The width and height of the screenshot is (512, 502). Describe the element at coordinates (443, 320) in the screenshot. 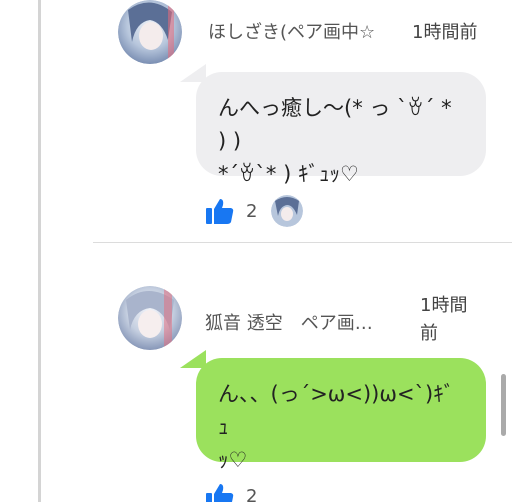

I see `comment-time: 1時間 前` at that location.